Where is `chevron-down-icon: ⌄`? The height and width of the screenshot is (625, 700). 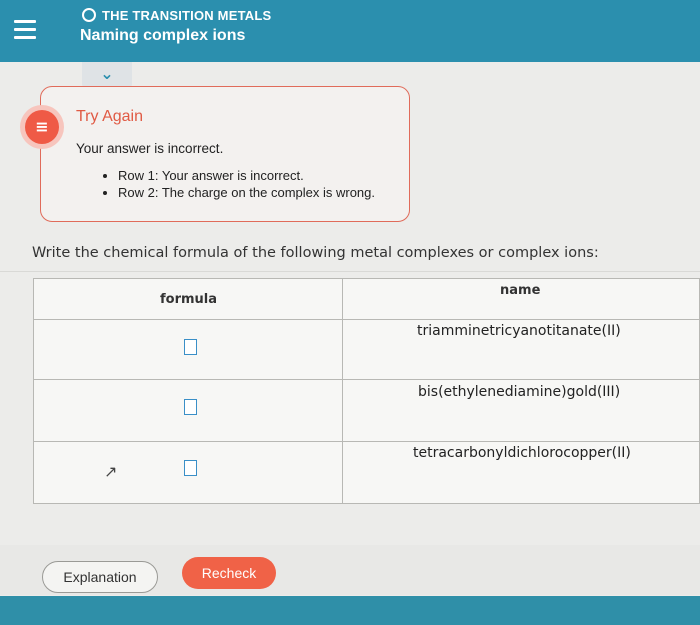
chevron-down-icon: ⌄ is located at coordinates (107, 73).